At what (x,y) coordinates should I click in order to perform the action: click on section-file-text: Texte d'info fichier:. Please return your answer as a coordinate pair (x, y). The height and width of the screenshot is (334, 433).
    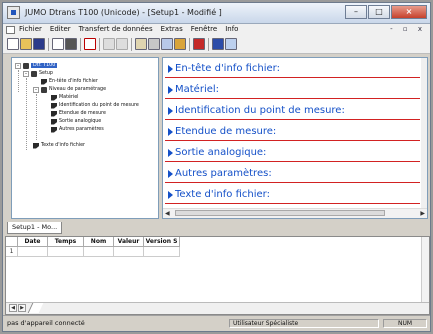
    Looking at the image, I should click on (295, 195).